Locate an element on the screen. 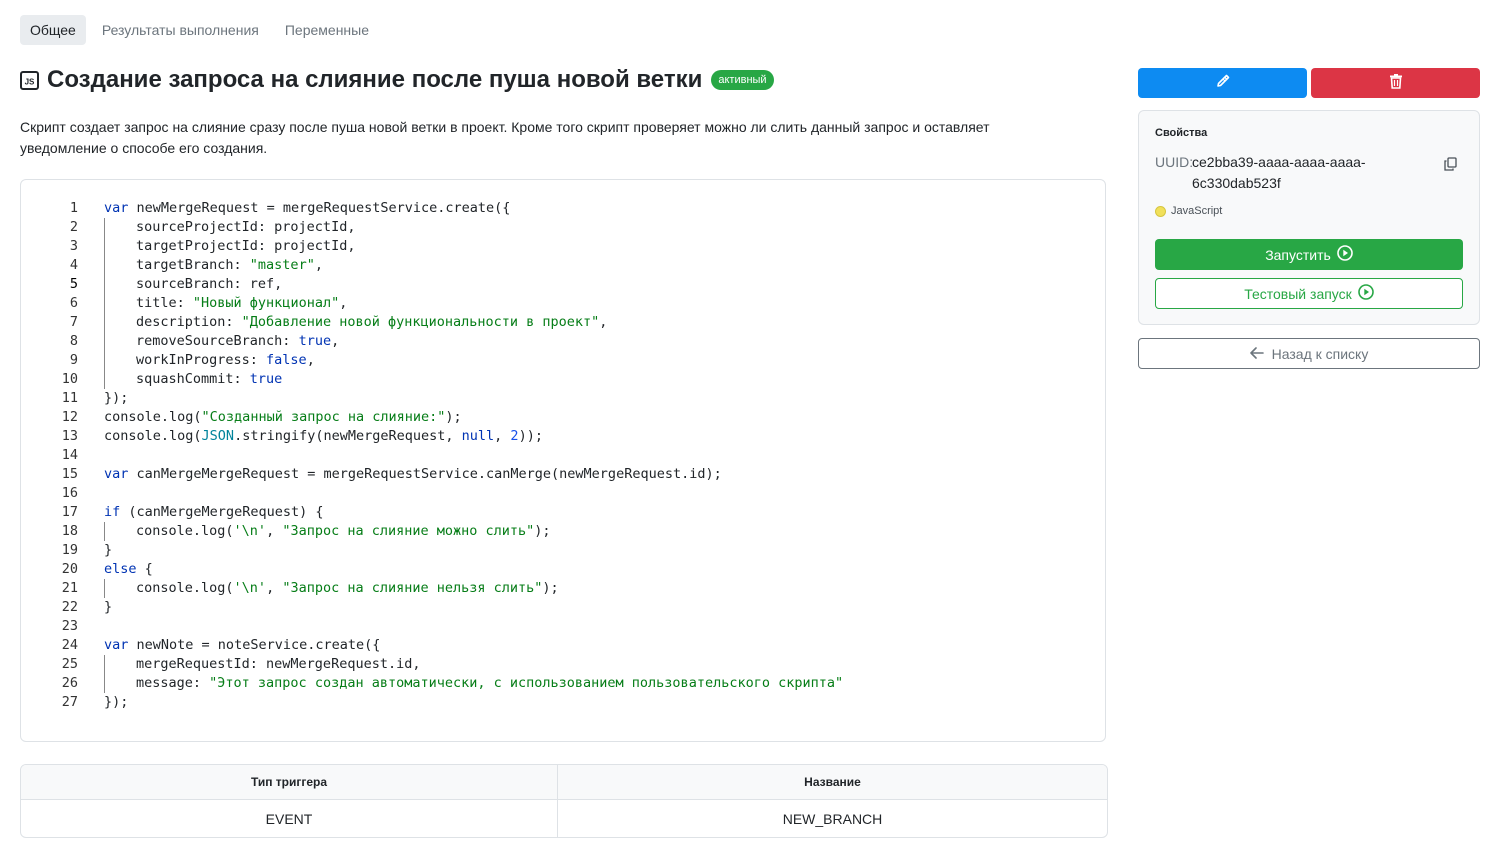 This screenshot has width=1502, height=854. code-text: }); is located at coordinates (116, 398).